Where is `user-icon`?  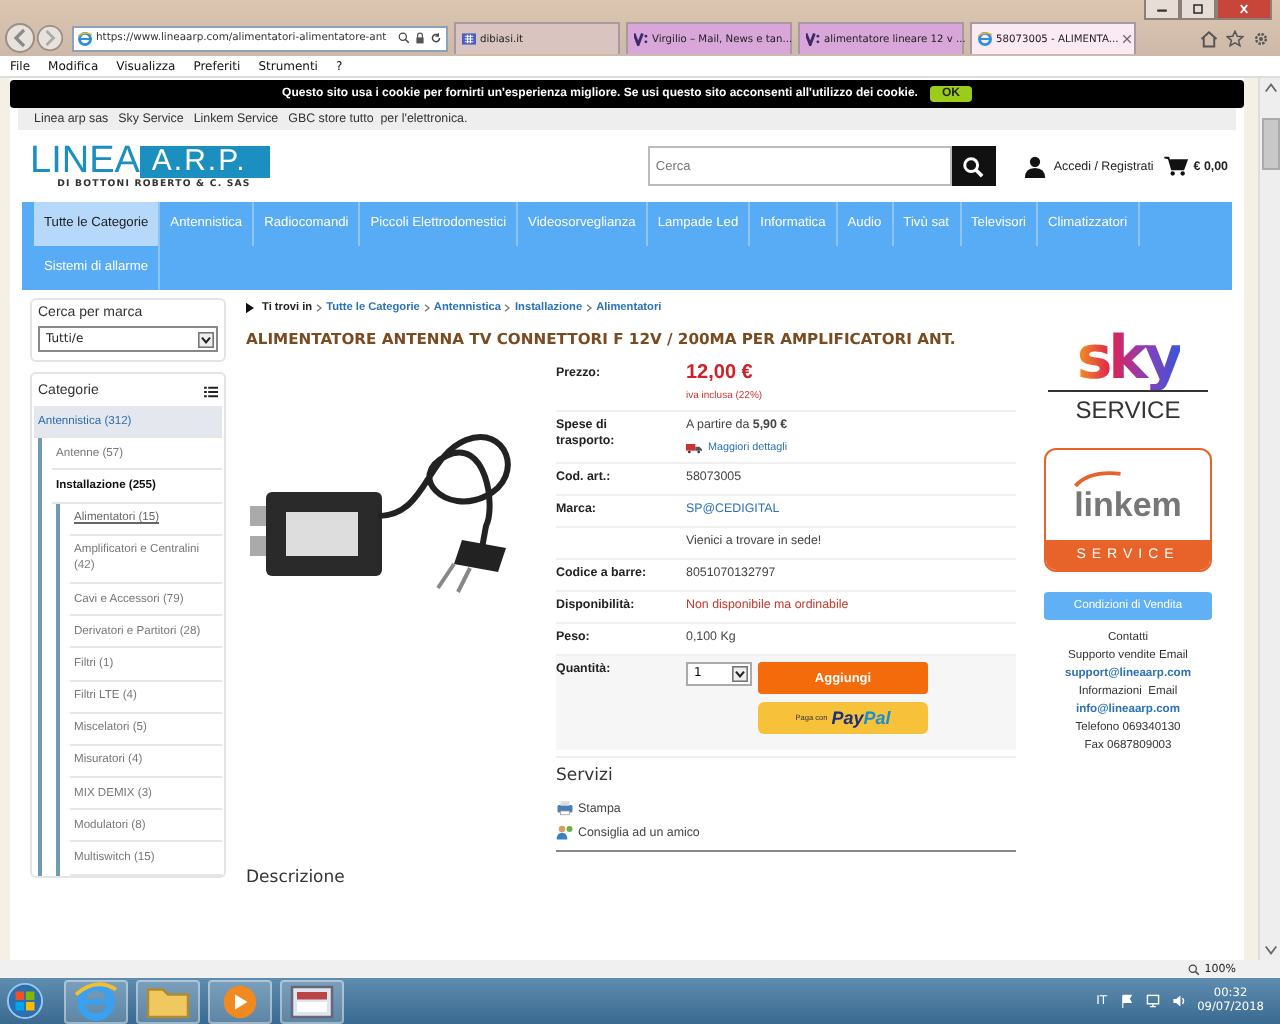
user-icon is located at coordinates (1034, 166).